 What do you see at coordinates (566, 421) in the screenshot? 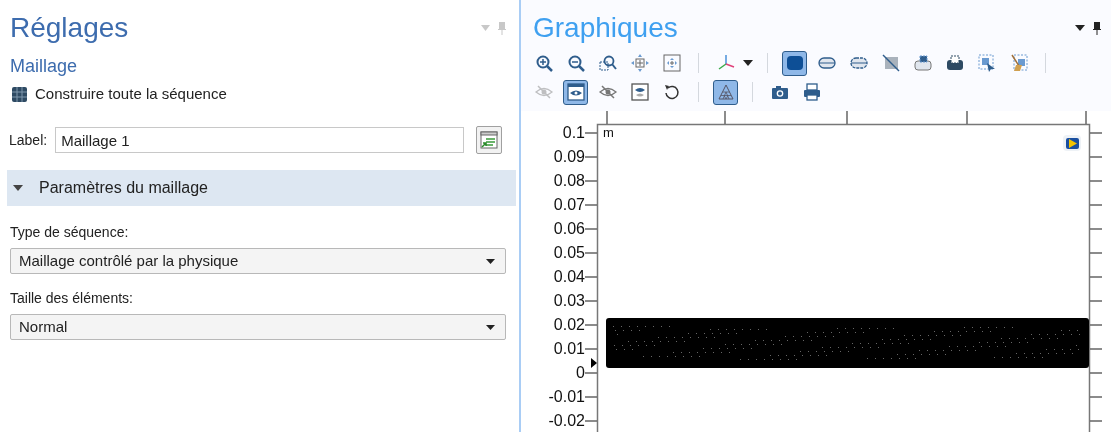
I see `axis-tick-label: -0.02` at bounding box center [566, 421].